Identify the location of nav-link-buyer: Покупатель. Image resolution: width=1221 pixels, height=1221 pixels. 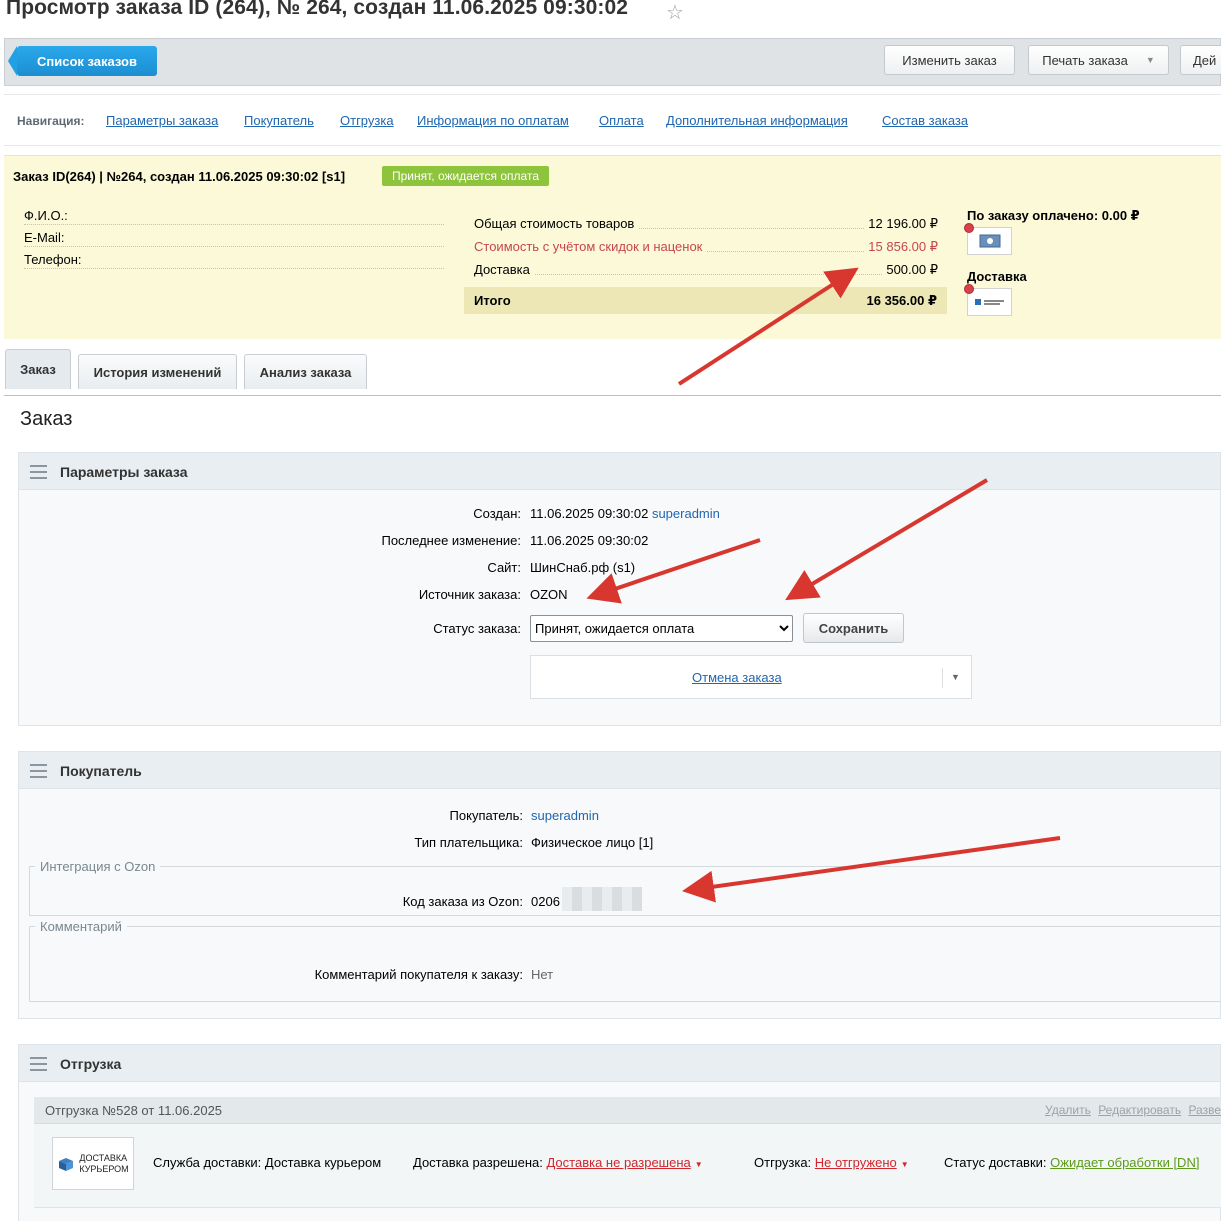
(279, 120).